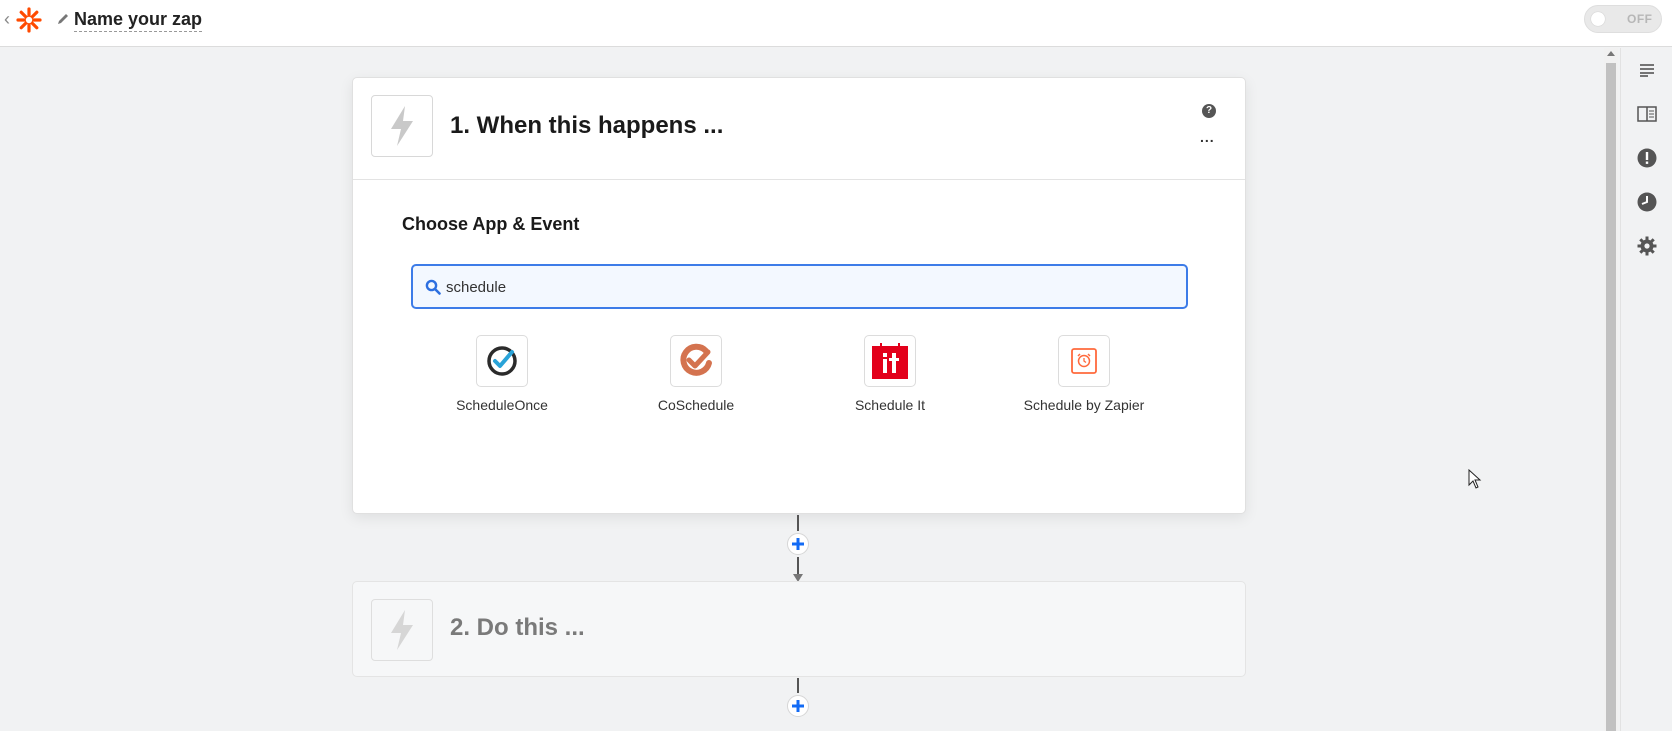 The width and height of the screenshot is (1672, 731). What do you see at coordinates (491, 224) in the screenshot?
I see `section-title: Choose App & Event` at bounding box center [491, 224].